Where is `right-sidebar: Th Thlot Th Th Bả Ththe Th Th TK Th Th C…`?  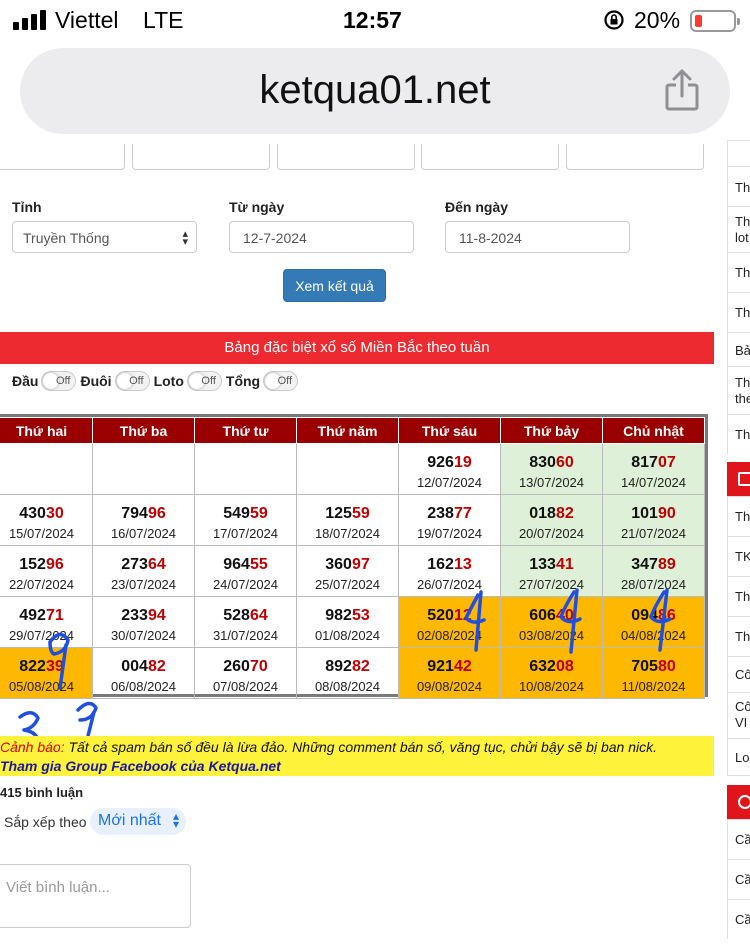 right-sidebar: Th Thlot Th Th Bả Ththe Th Th TK Th Th C… is located at coordinates (738, 544).